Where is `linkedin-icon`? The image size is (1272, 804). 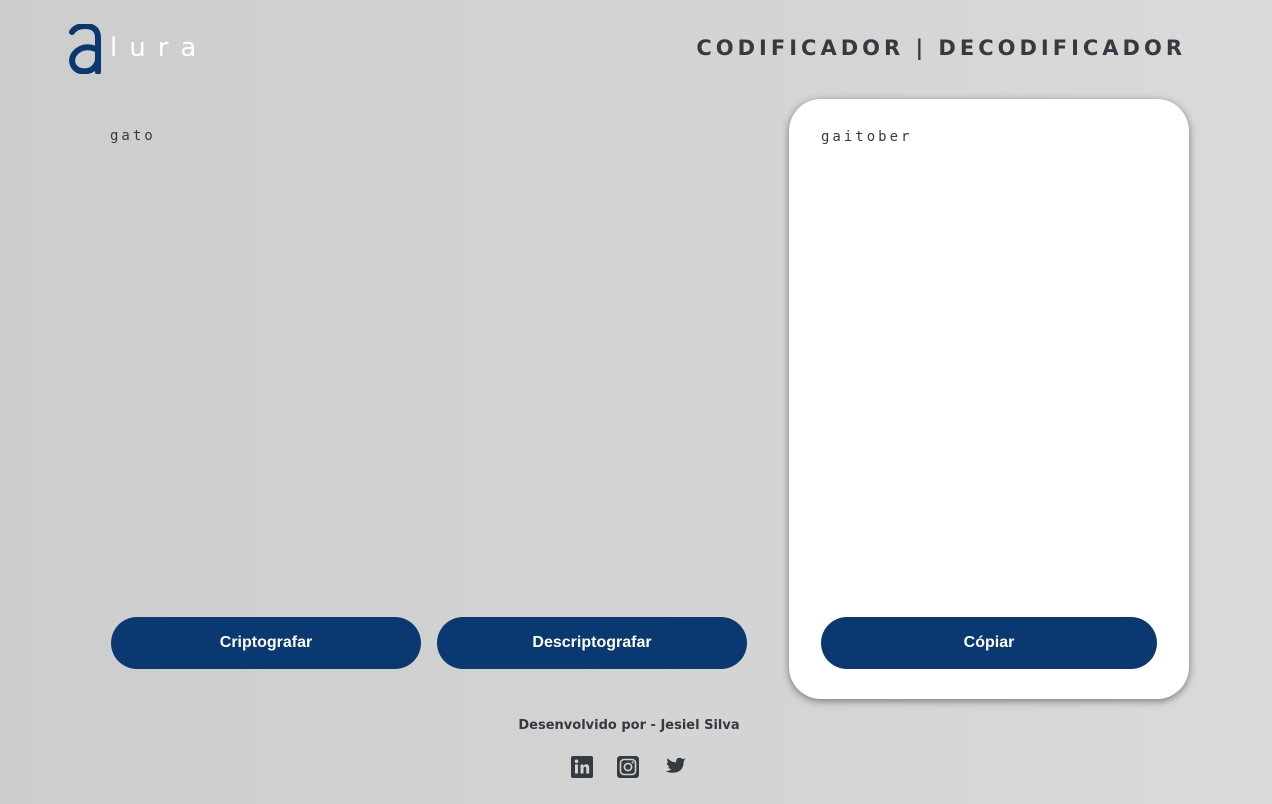 linkedin-icon is located at coordinates (582, 767).